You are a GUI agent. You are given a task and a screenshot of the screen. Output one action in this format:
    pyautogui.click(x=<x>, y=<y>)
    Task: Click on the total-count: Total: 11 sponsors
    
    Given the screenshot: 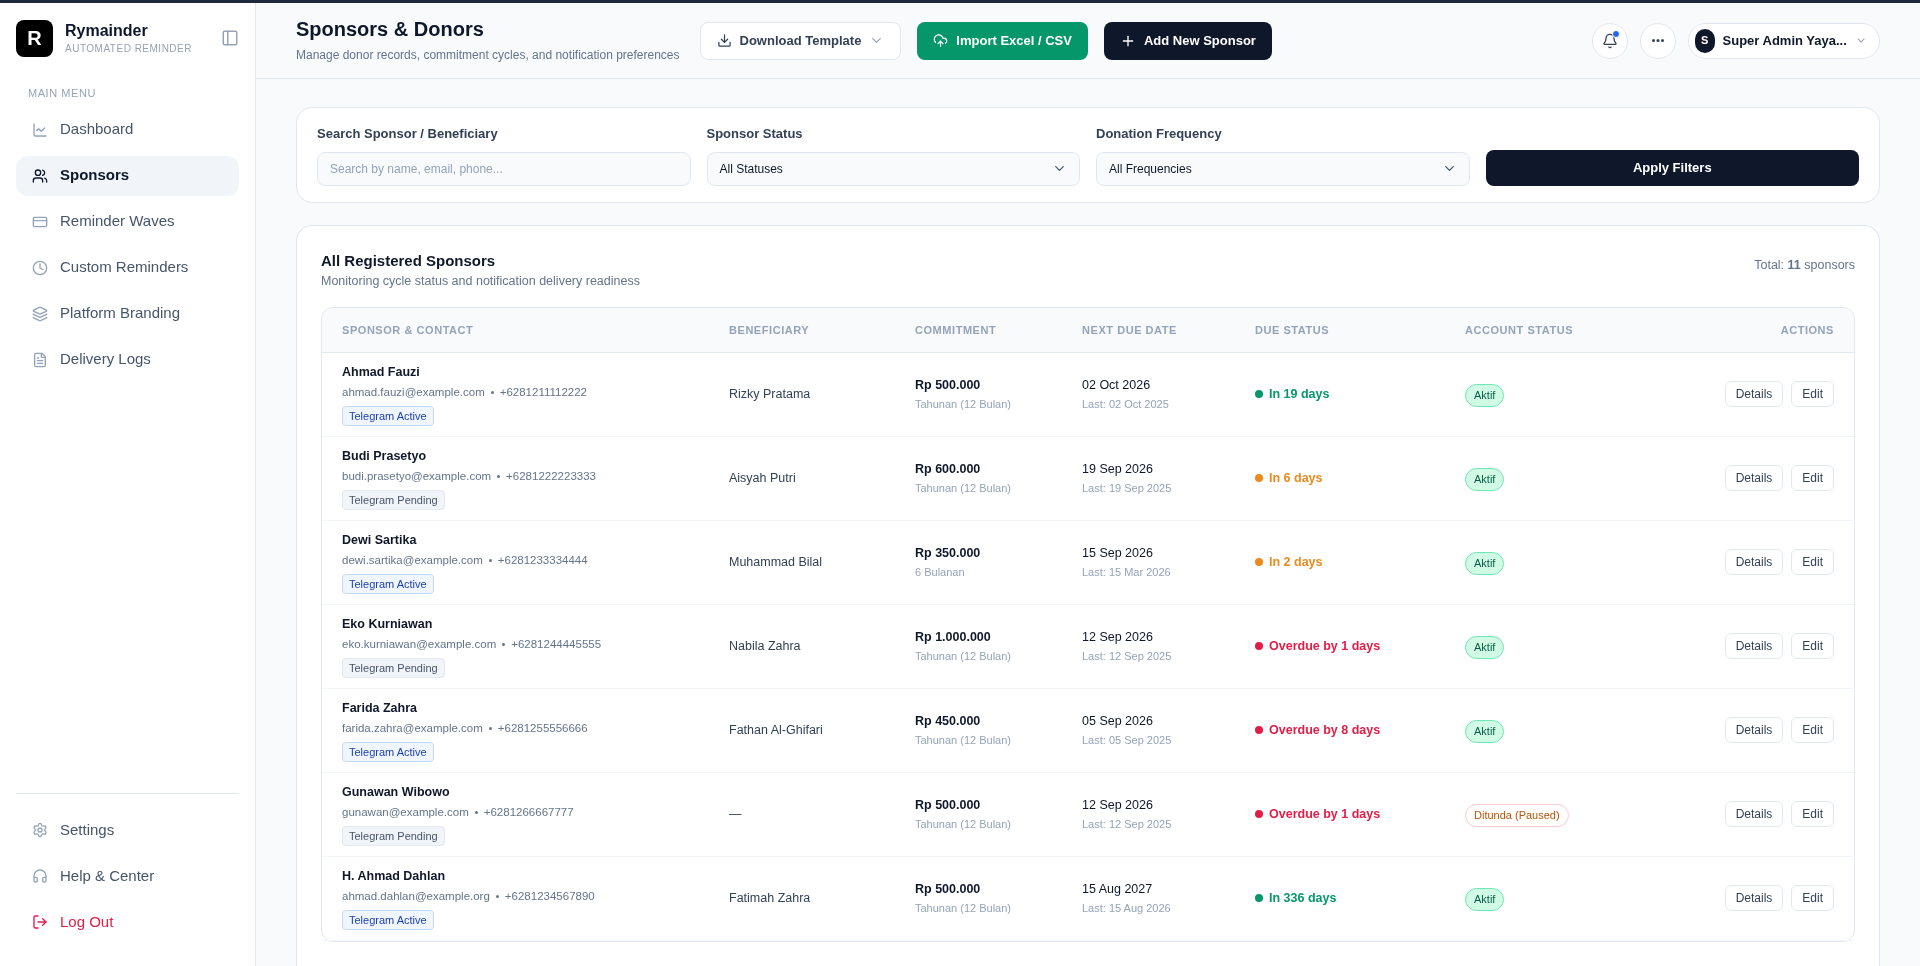 What is the action you would take?
    pyautogui.click(x=1804, y=265)
    